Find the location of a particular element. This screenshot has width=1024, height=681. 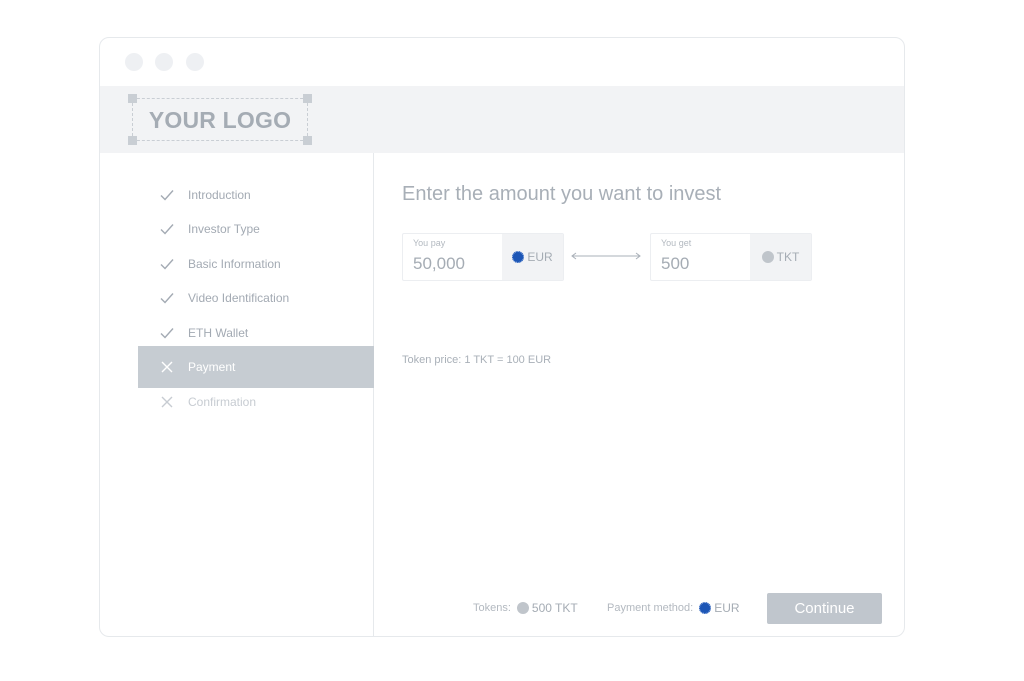

app-header: YOUR LOGO is located at coordinates (502, 119).